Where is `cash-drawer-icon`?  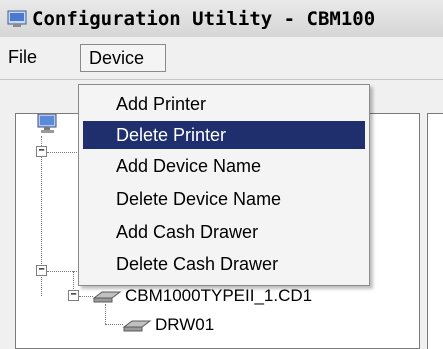 cash-drawer-icon is located at coordinates (107, 297).